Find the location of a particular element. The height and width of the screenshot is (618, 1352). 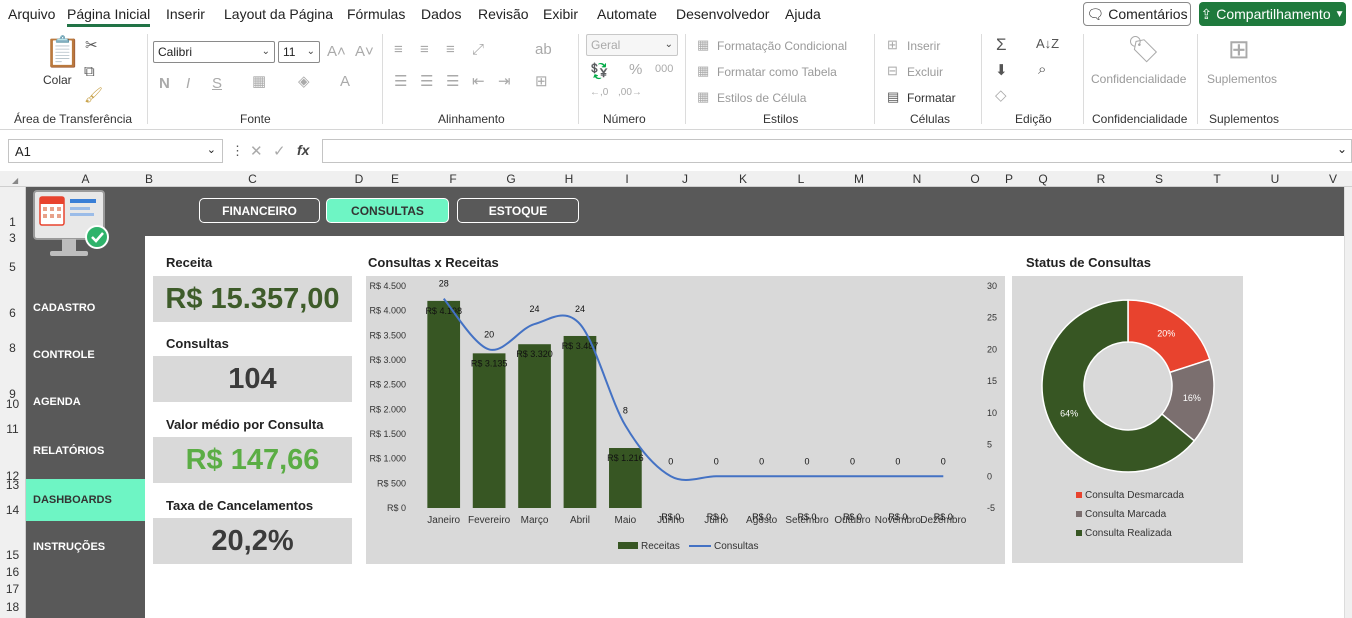

paste-button: Colar is located at coordinates (57, 80).